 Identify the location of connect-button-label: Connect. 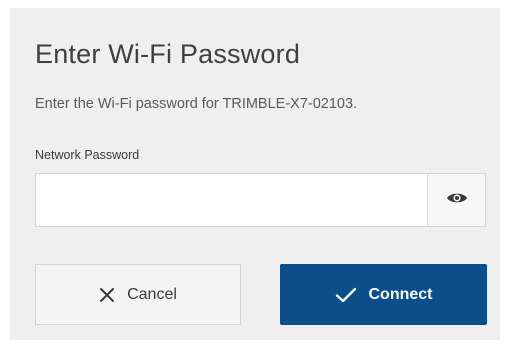
(400, 294).